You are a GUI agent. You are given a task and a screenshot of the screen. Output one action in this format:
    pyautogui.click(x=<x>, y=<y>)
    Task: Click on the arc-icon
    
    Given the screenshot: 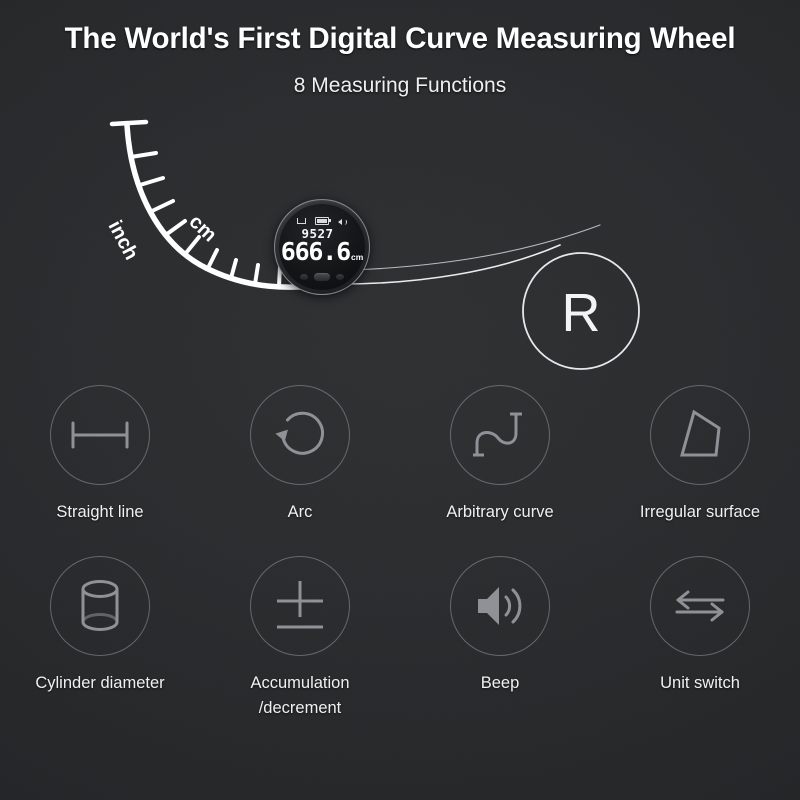 What is the action you would take?
    pyautogui.click(x=299, y=433)
    